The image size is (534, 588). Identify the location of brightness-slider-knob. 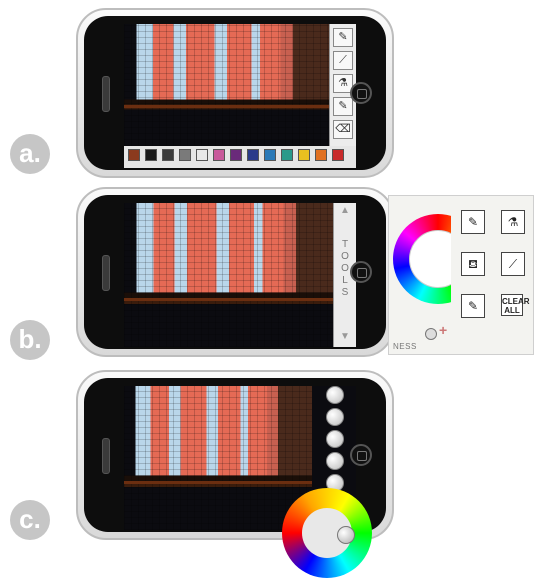
(431, 334).